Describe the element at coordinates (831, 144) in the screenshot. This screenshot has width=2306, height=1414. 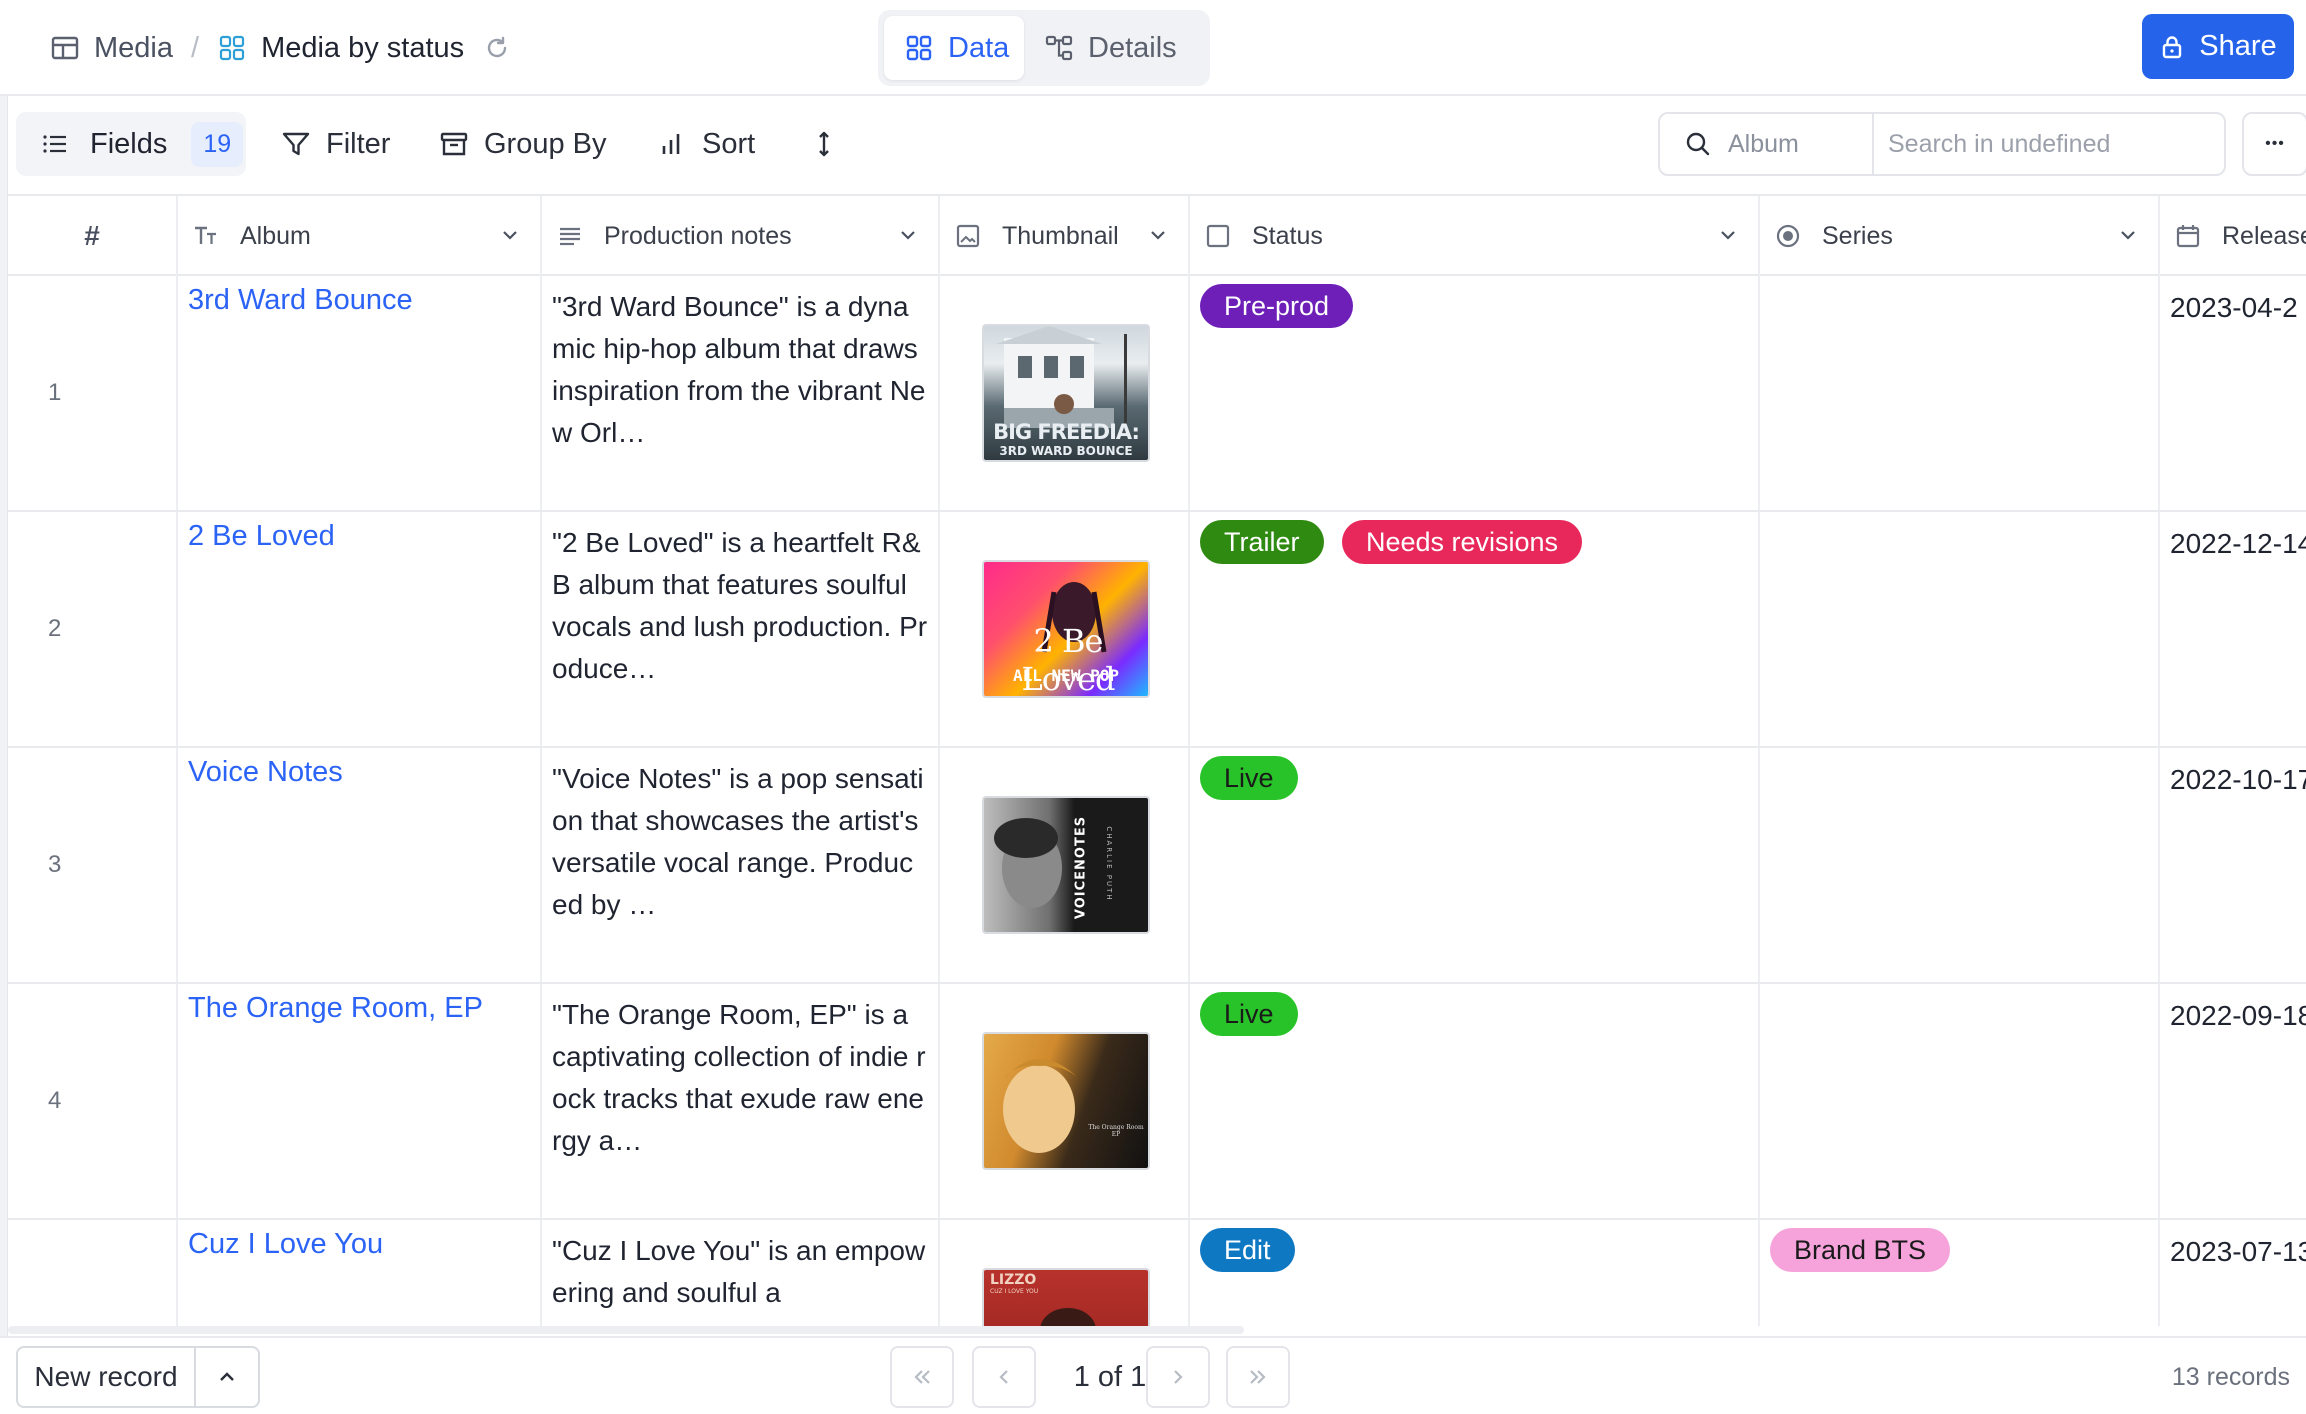
I see `row-height-button` at that location.